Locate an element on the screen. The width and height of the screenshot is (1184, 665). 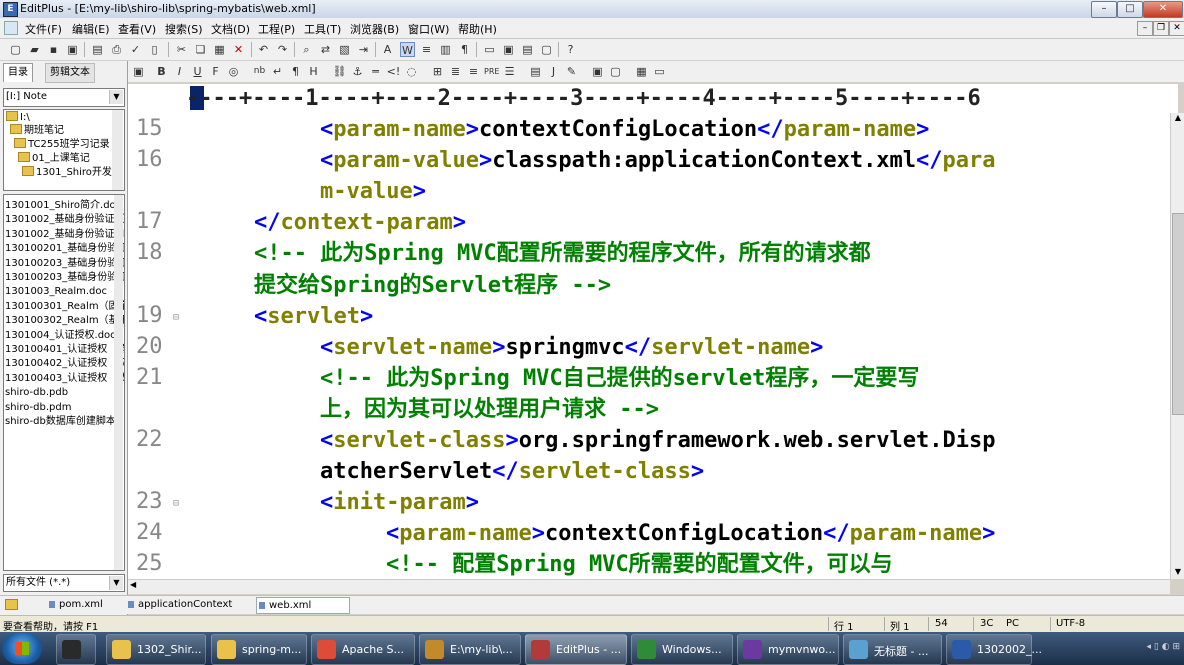
code-line: </context-param> is located at coordinates (360, 222).